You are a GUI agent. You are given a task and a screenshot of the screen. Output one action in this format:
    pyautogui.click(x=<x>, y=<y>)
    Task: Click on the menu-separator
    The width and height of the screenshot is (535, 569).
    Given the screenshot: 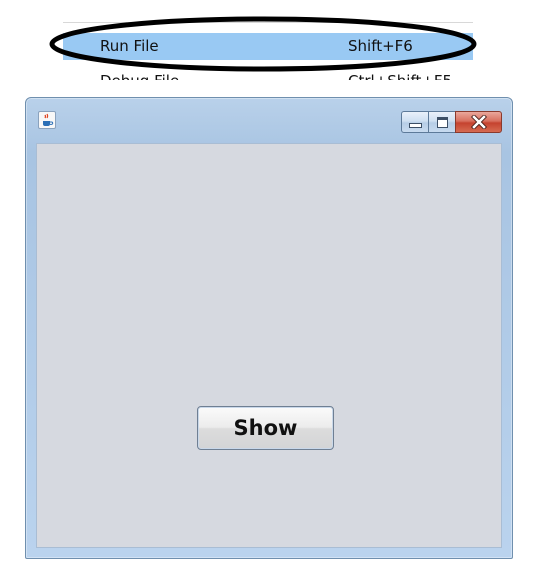 What is the action you would take?
    pyautogui.click(x=268, y=22)
    